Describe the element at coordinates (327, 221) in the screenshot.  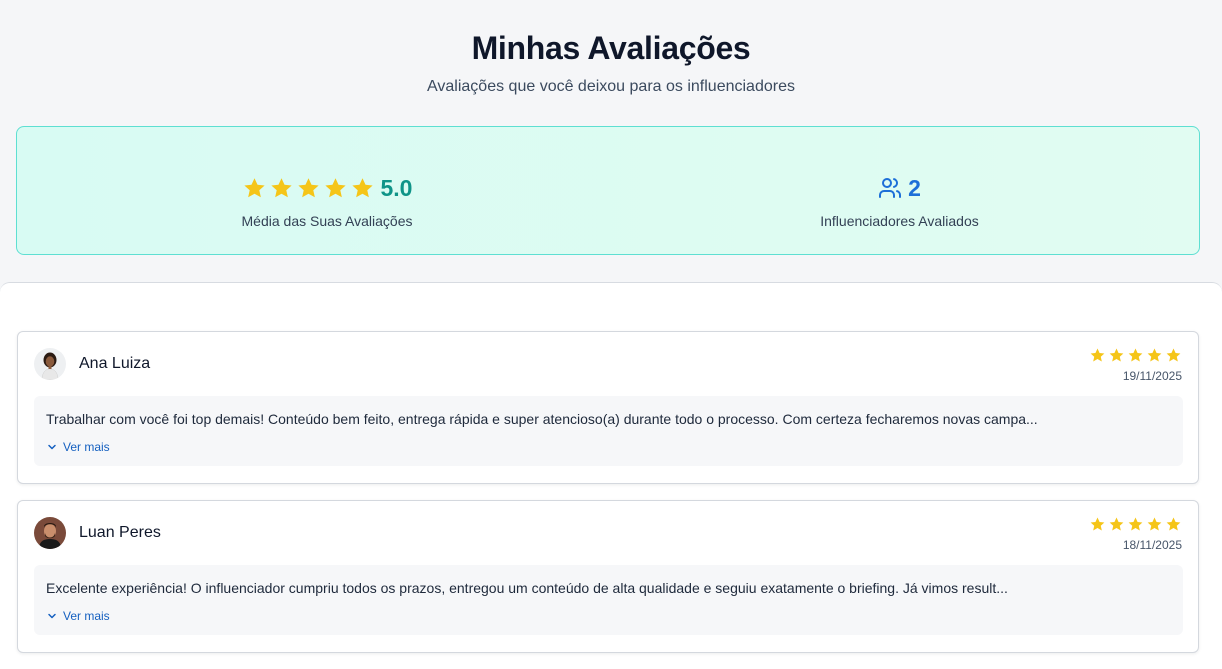
I see `average-rating-label: Média das Suas Avaliações` at that location.